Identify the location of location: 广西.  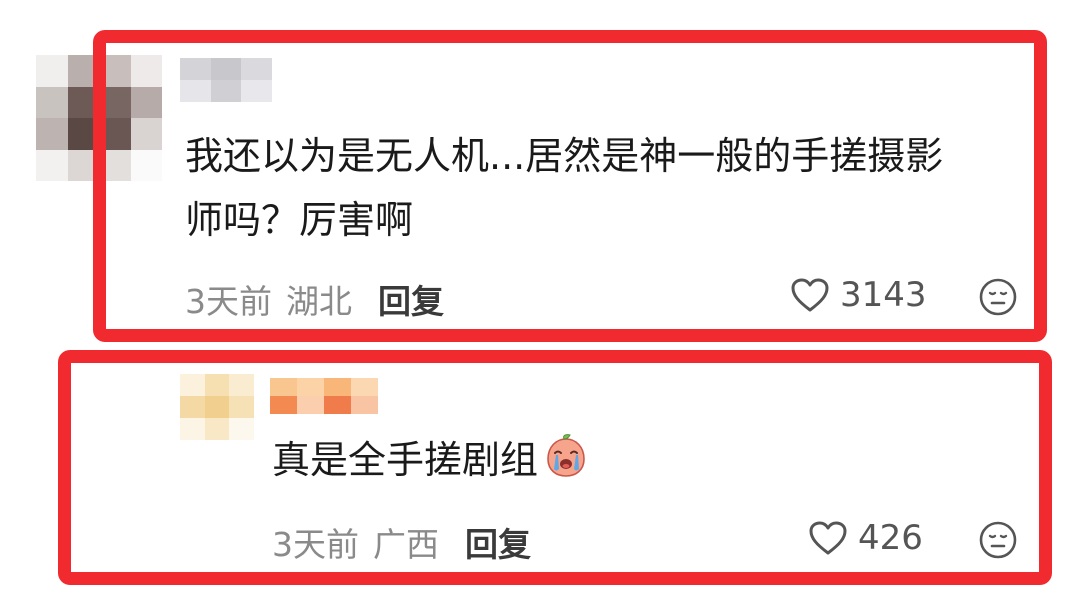
(406, 544).